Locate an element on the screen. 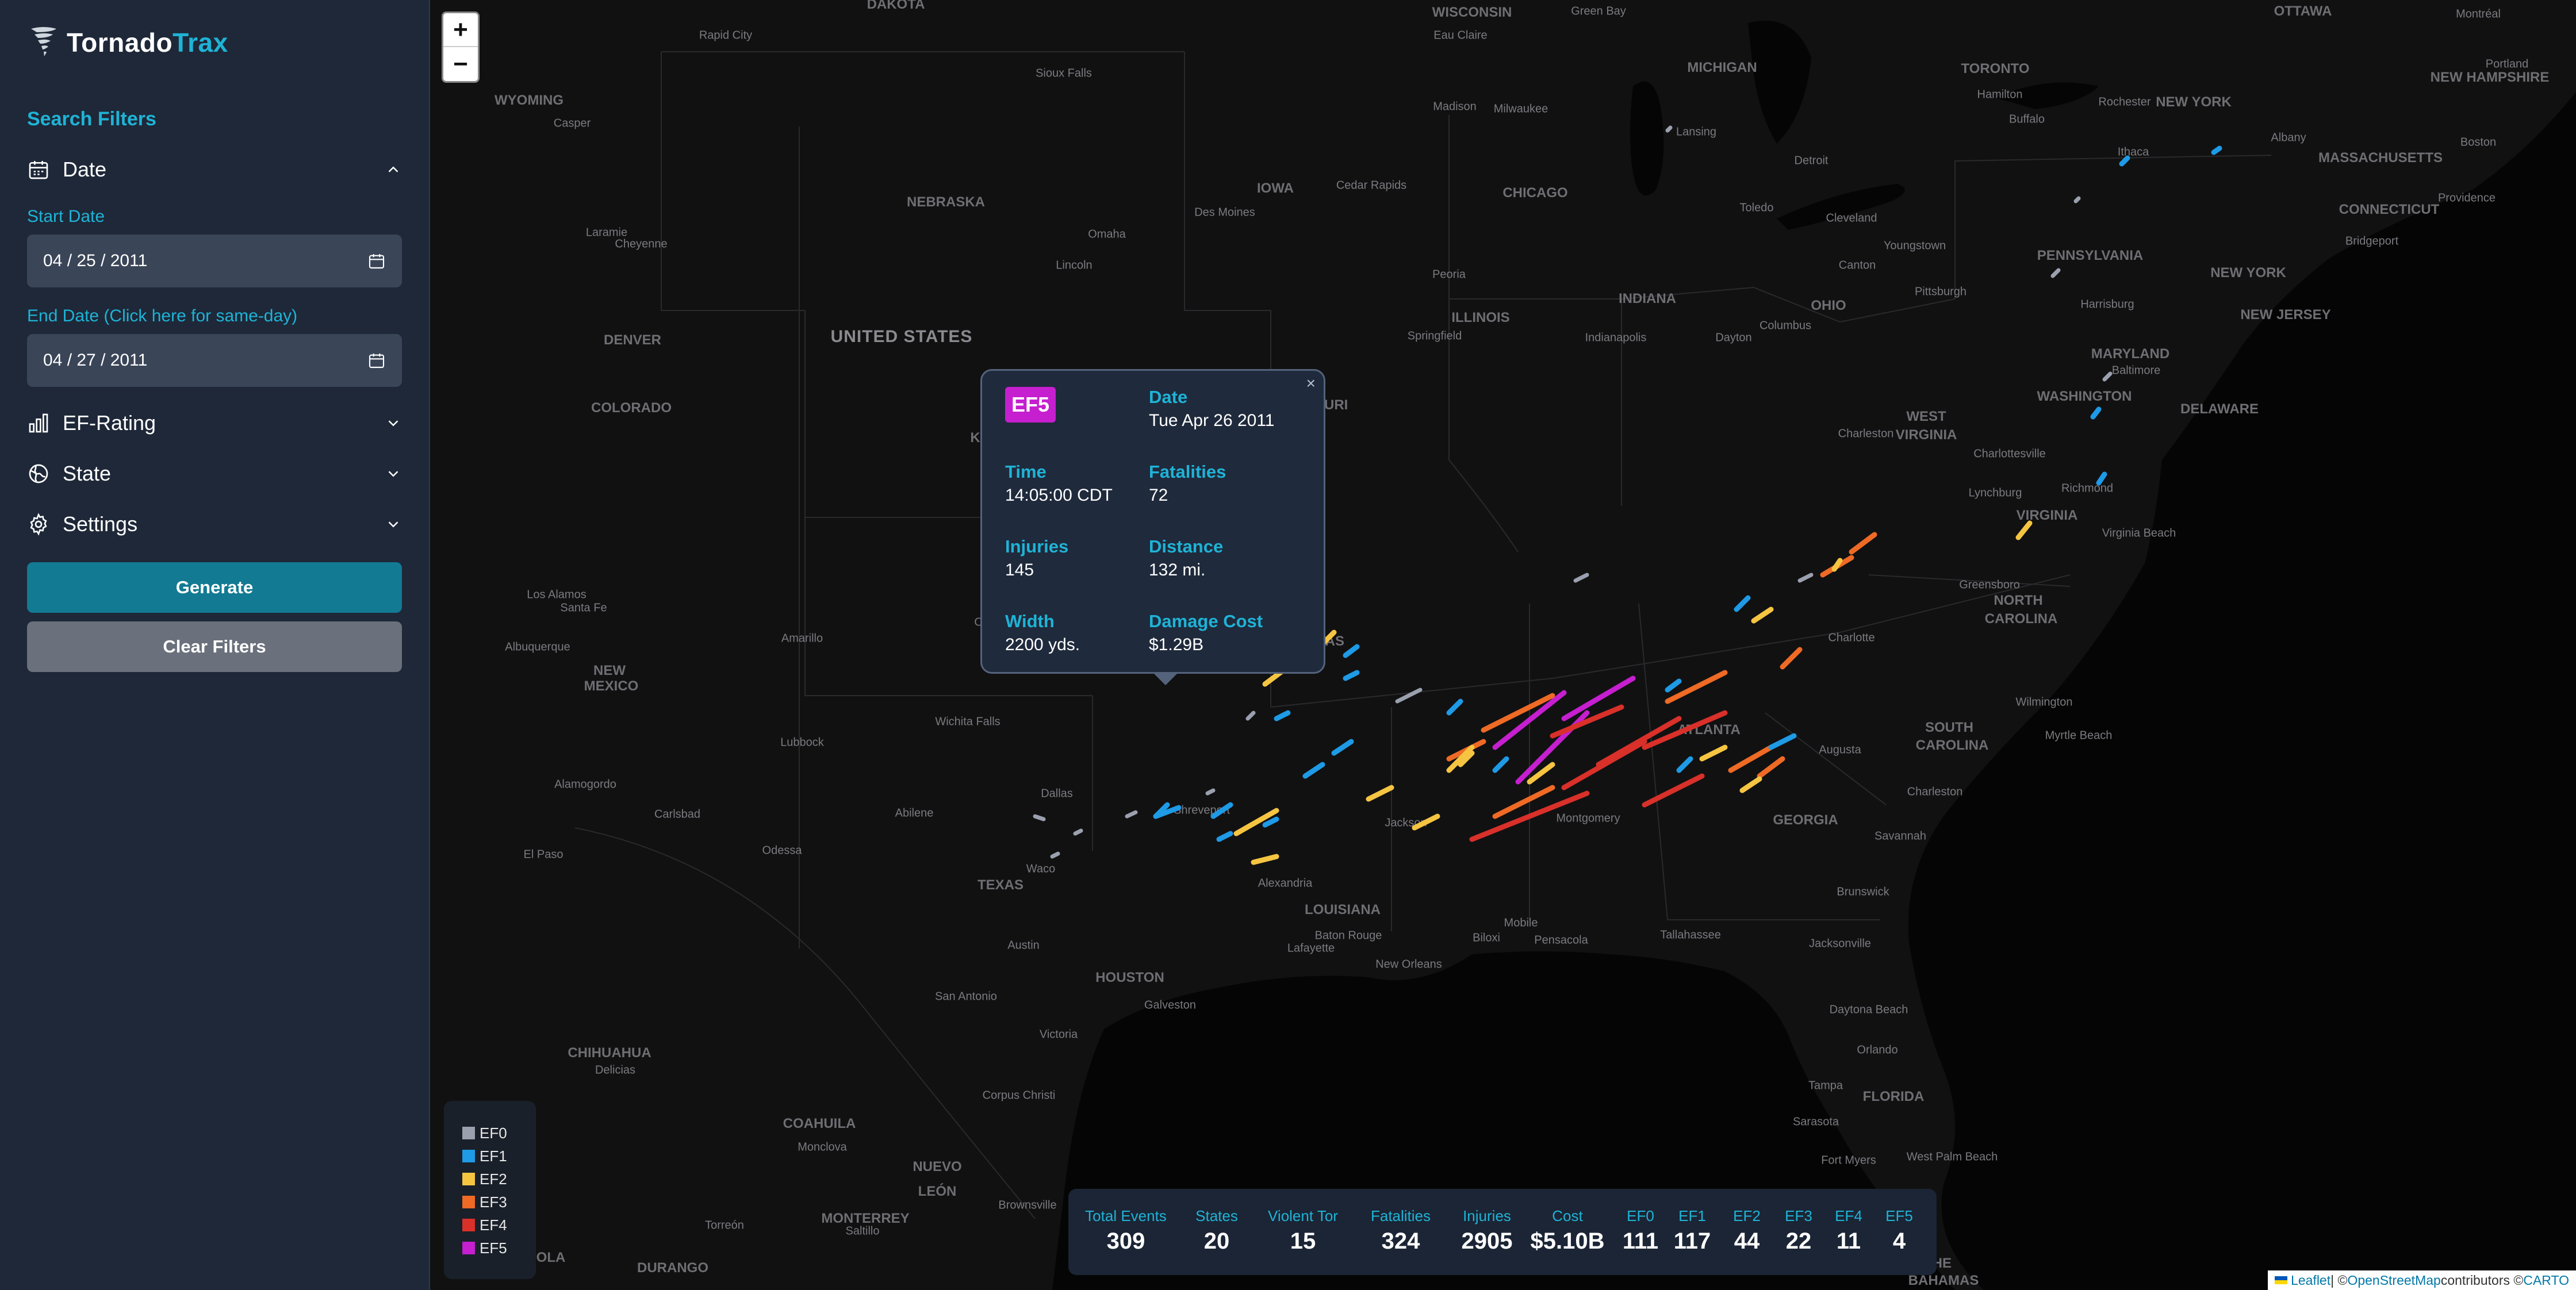 The height and width of the screenshot is (1290, 2576). start-date-input: 04 / 25 / 2011 is located at coordinates (214, 261).